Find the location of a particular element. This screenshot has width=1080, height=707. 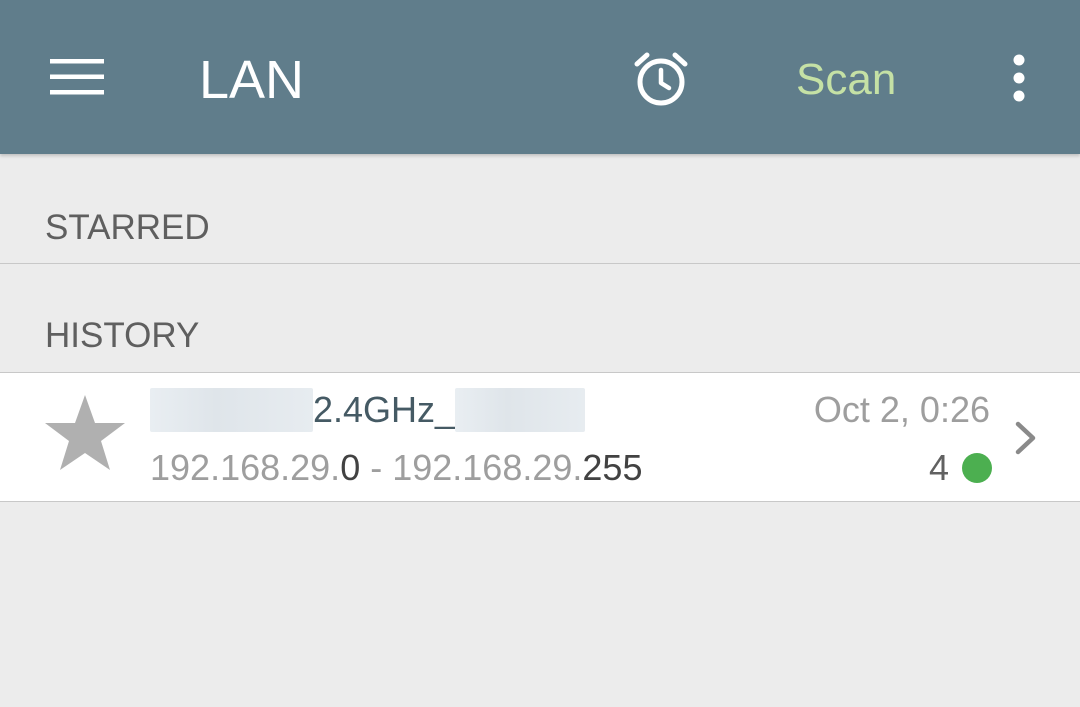

schedule-button is located at coordinates (661, 79).